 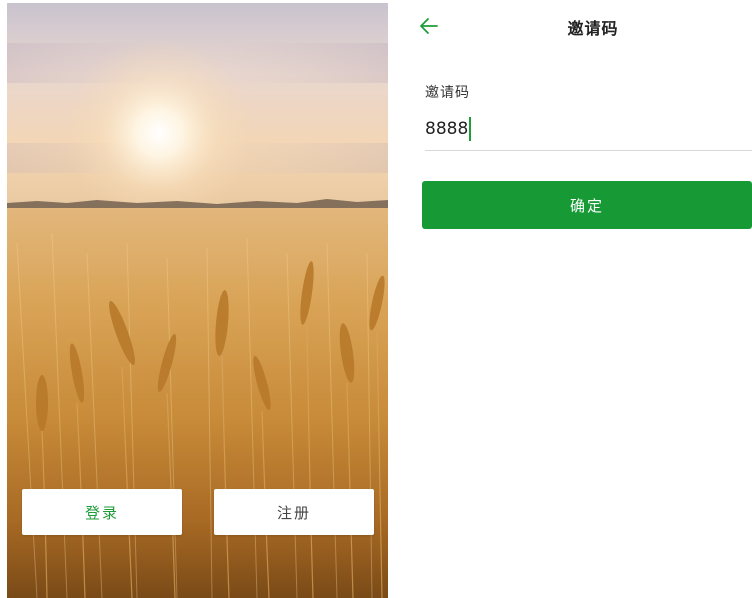 What do you see at coordinates (588, 129) in the screenshot?
I see `invite-code-input: 8888` at bounding box center [588, 129].